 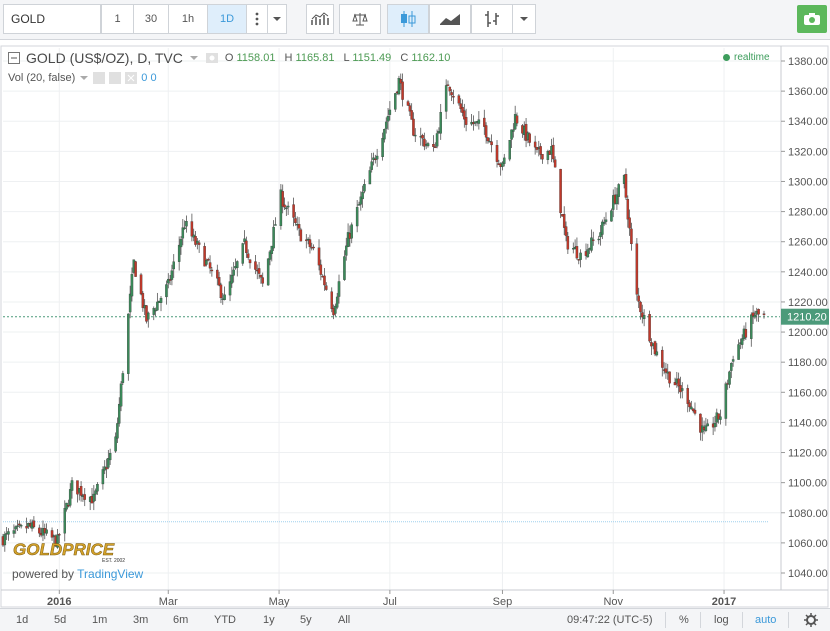 I want to click on auto-toggle: auto, so click(x=765, y=620).